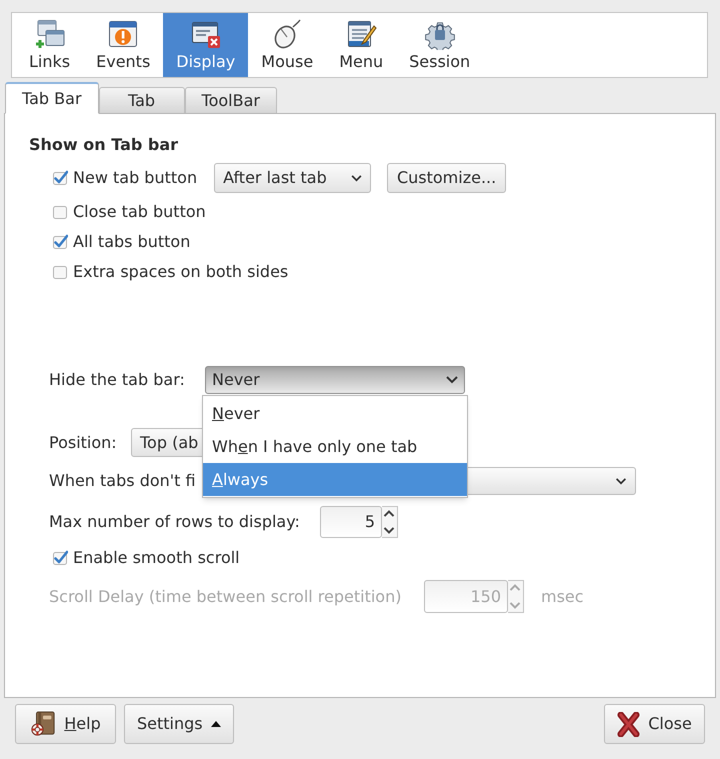 Image resolution: width=720 pixels, height=759 pixels. I want to click on checkbox-label: New tab button, so click(135, 178).